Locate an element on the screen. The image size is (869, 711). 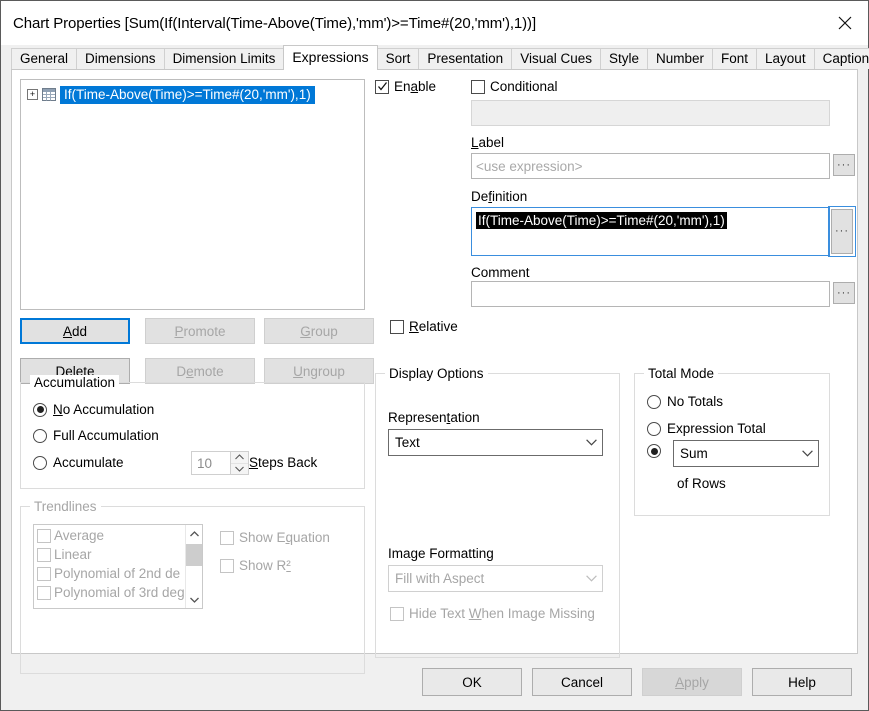
comment-browse-button: ··· is located at coordinates (844, 293).